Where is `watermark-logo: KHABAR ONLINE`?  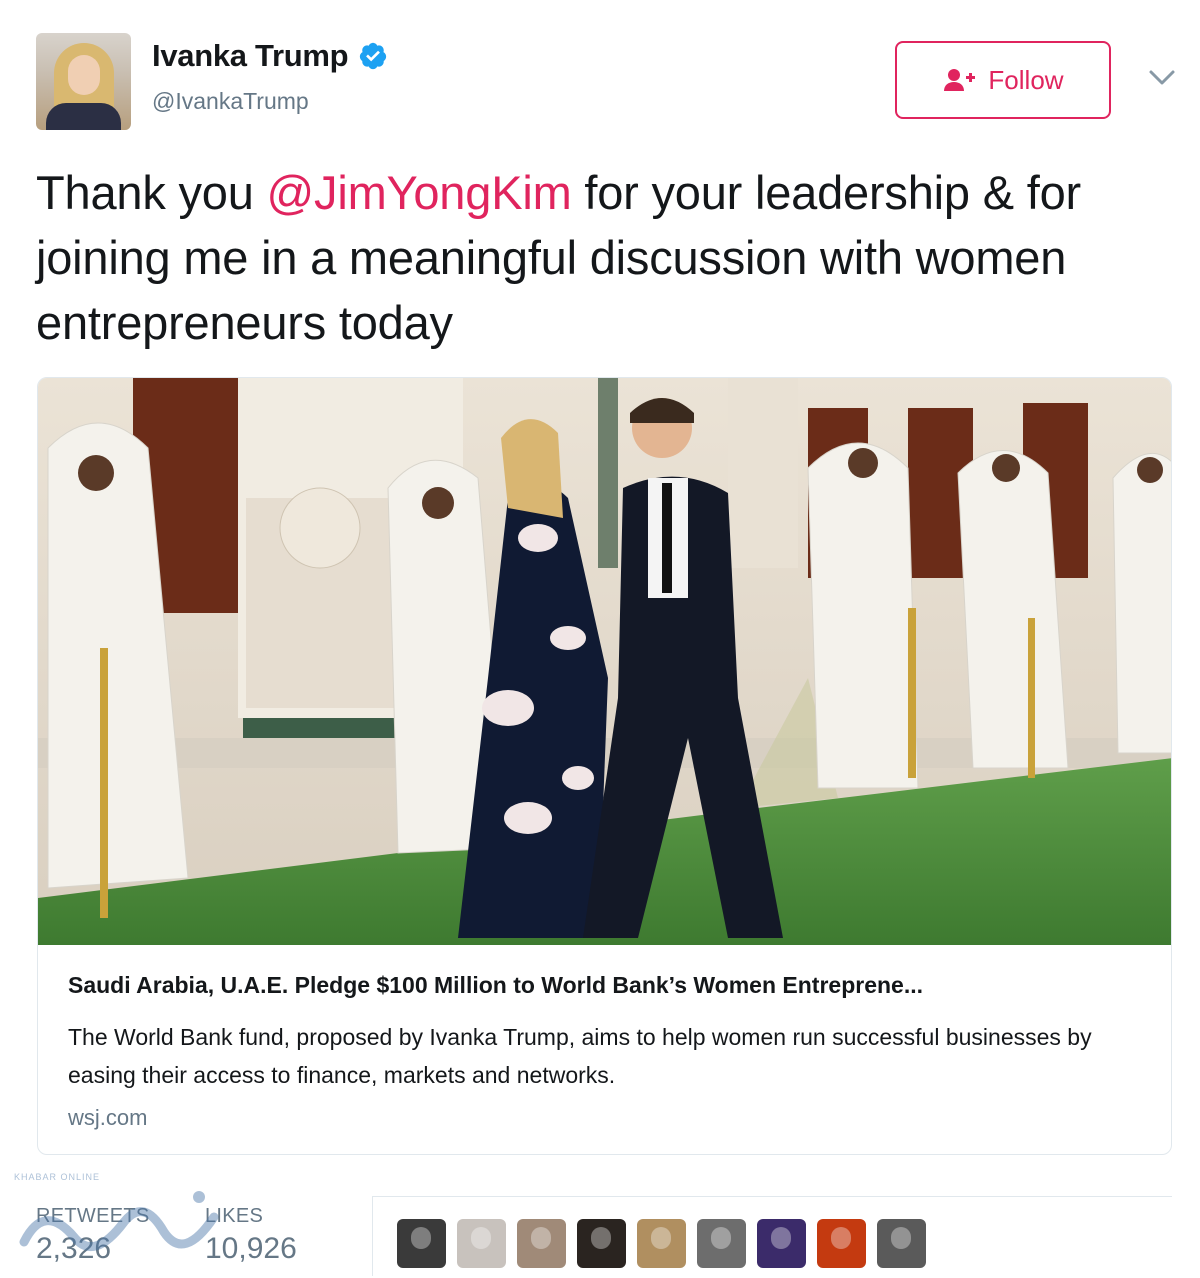 watermark-logo: KHABAR ONLINE is located at coordinates (129, 1222).